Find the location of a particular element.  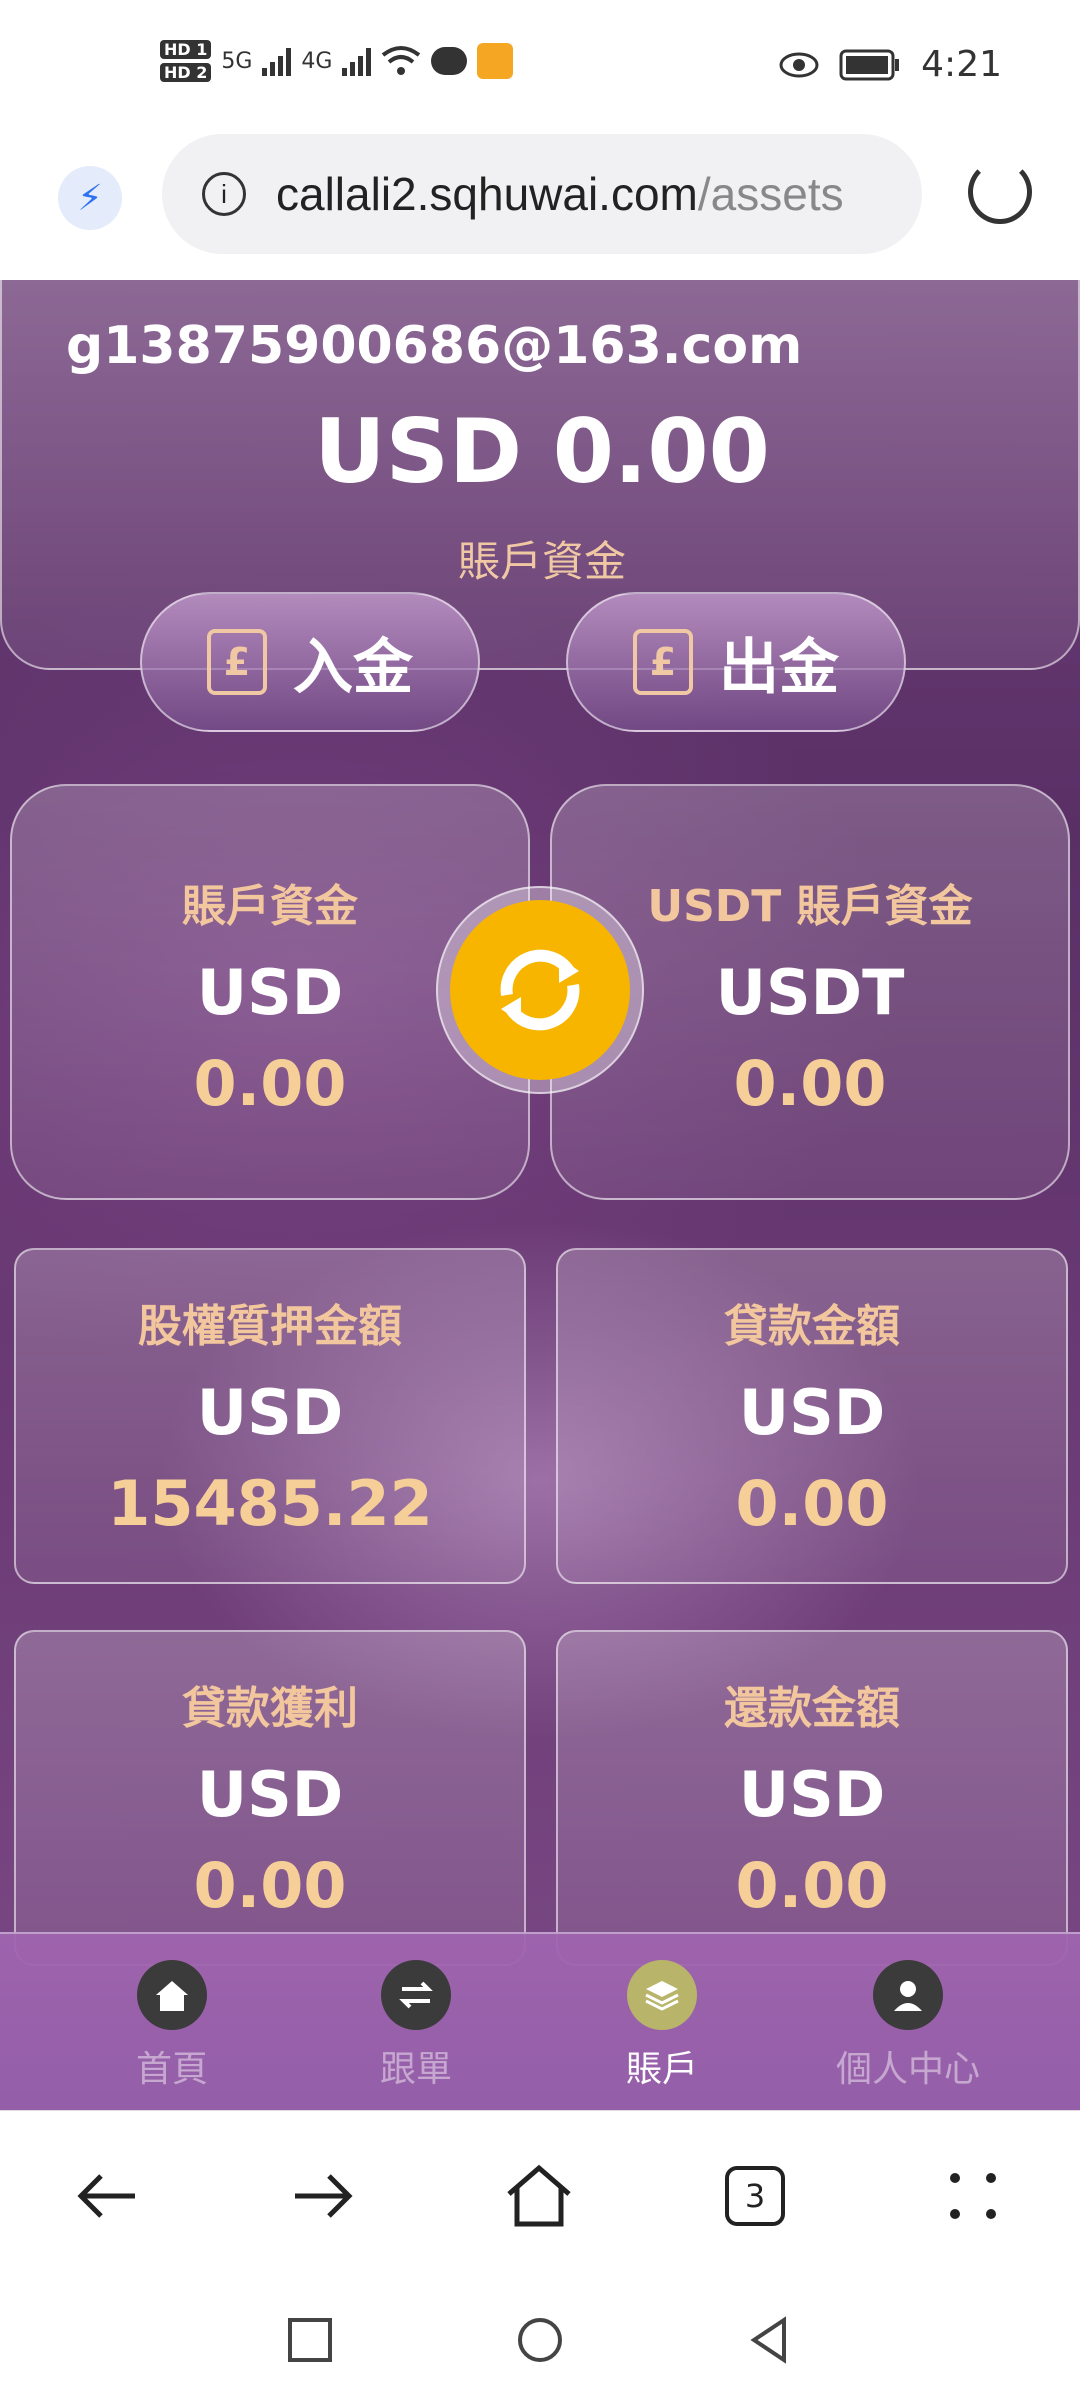

tab-copy-trade: 跟單 is located at coordinates (416, 2026).